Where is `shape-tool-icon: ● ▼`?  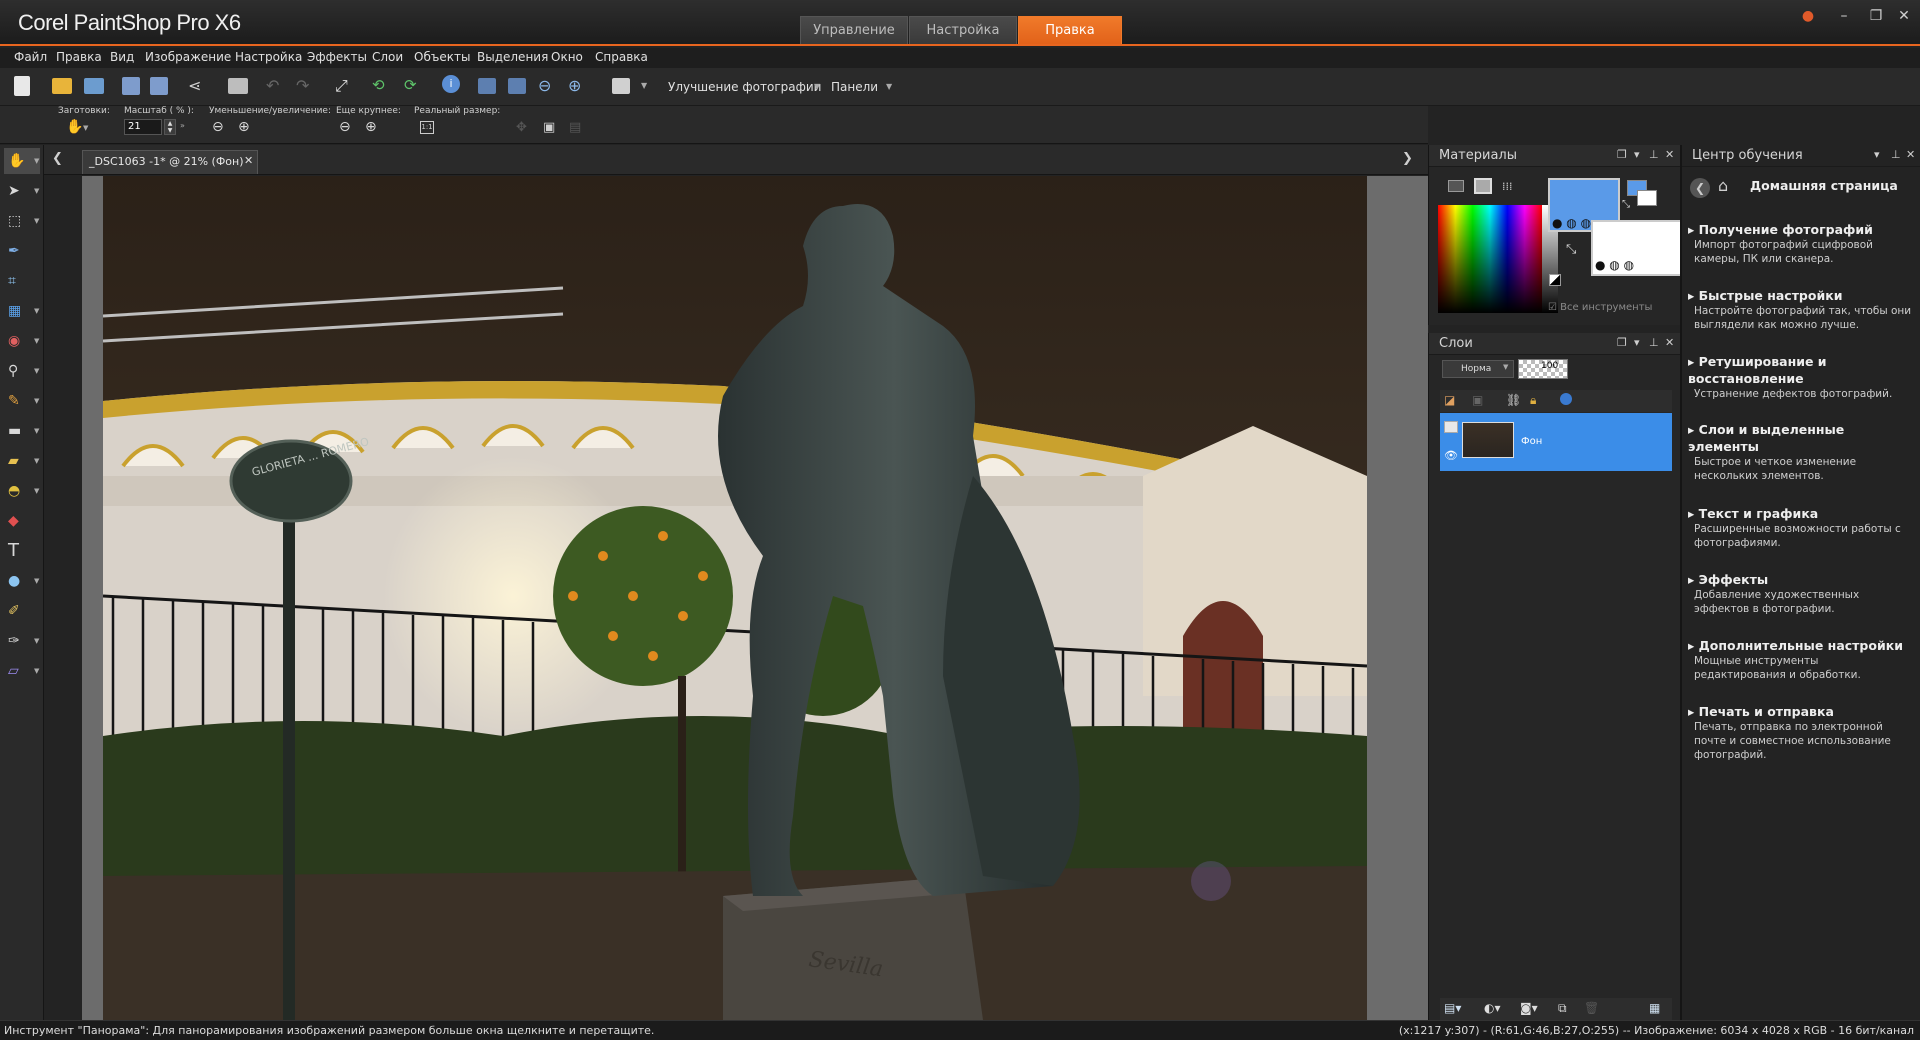
shape-tool-icon: ● ▼ is located at coordinates (22, 581).